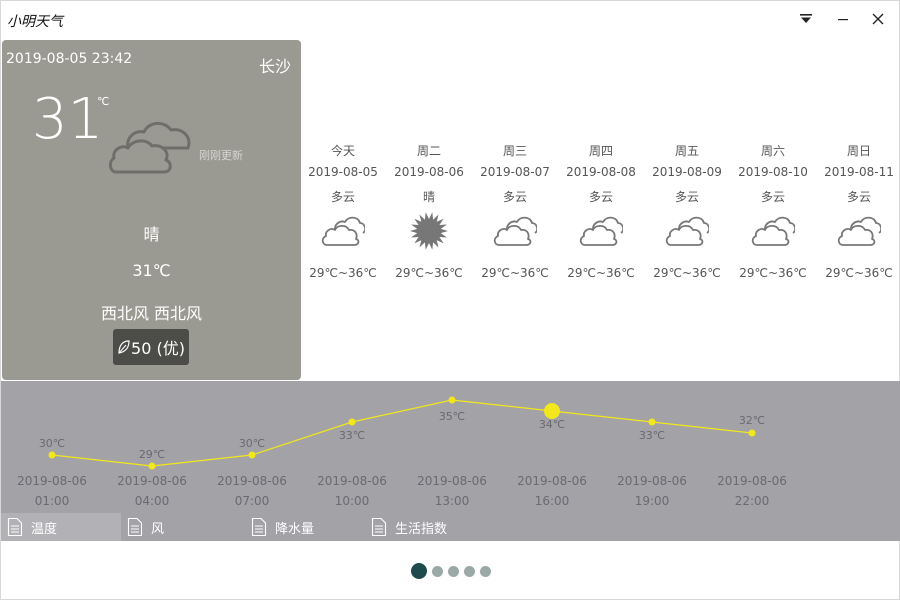 The width and height of the screenshot is (900, 600). I want to click on x-tick-time: 16:00, so click(552, 501).